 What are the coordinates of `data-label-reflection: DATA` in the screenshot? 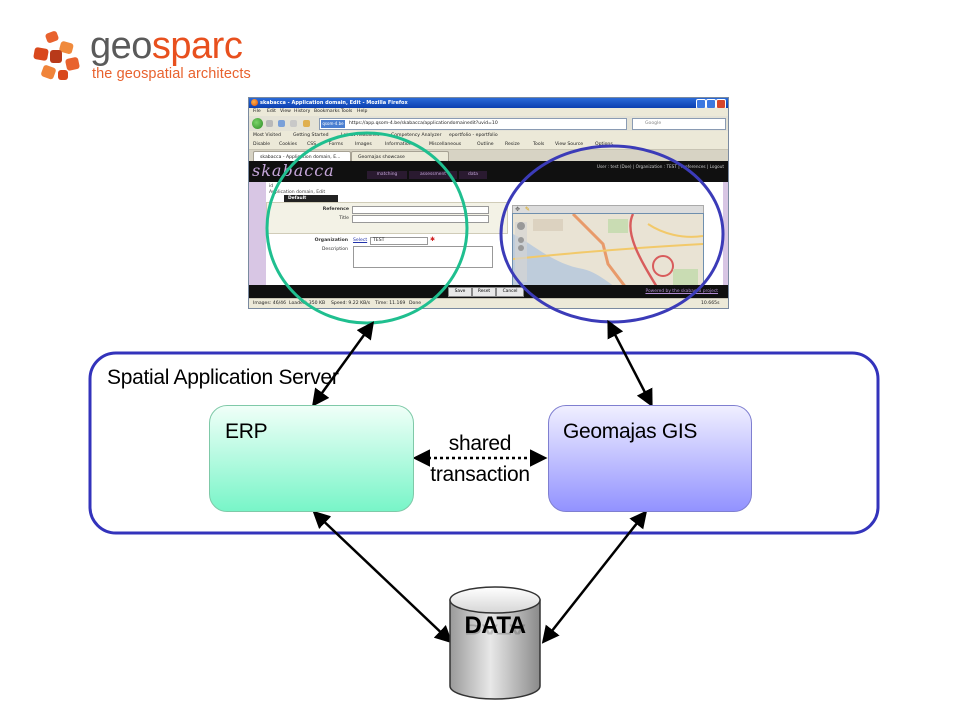 It's located at (495, 628).